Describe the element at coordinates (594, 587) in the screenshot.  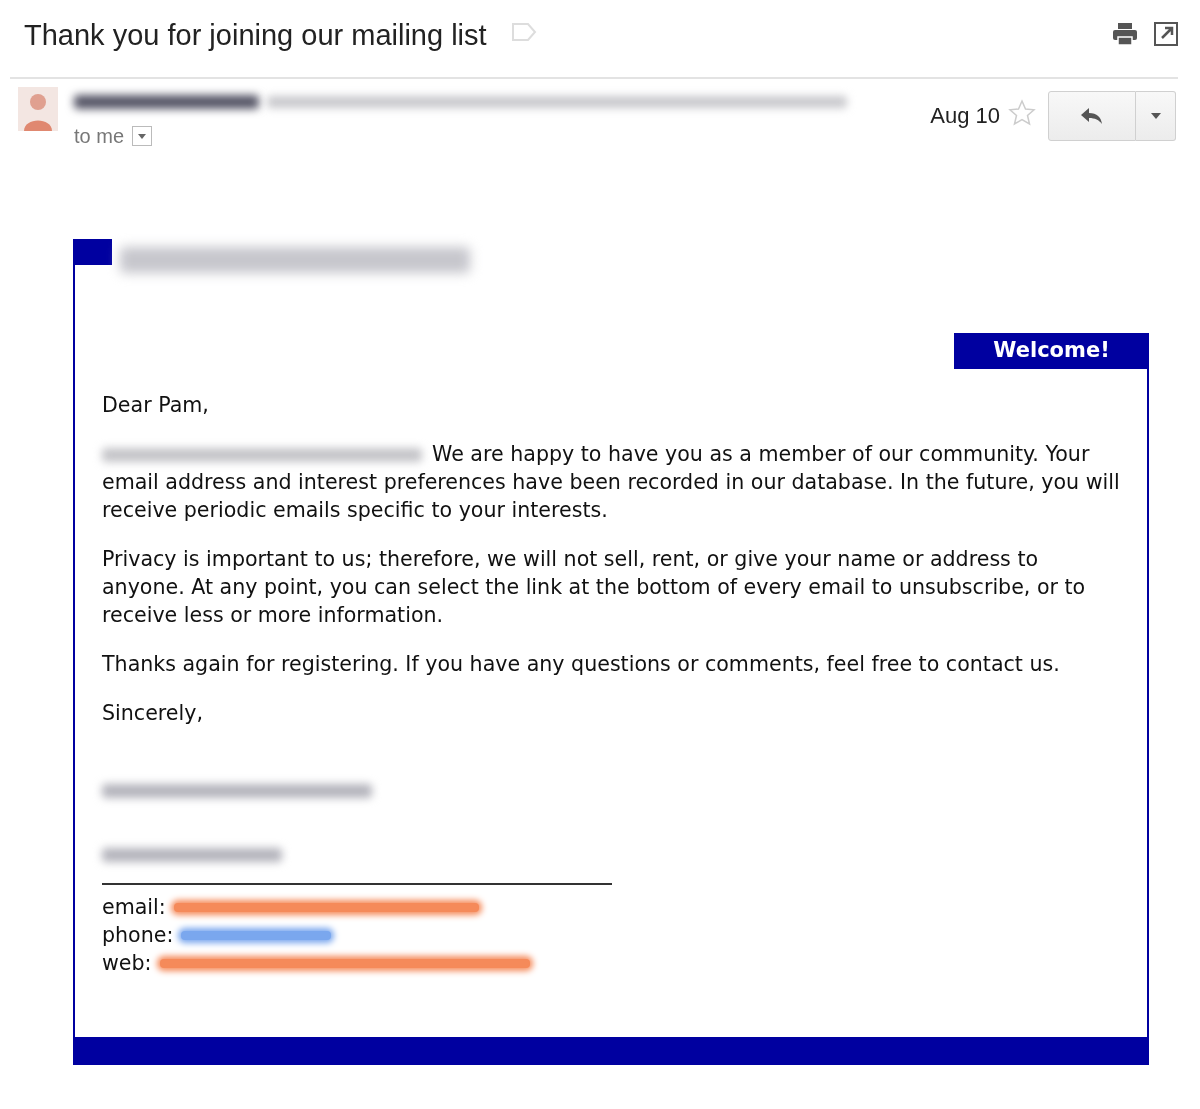
I see `paragraph-text: Privacy is important to us; therefore, we will not sell, rent, or give your name or address to anyone. At any point, you can select the link at the bottom of every email to unsubscribe, or to receive less or more information.` at that location.